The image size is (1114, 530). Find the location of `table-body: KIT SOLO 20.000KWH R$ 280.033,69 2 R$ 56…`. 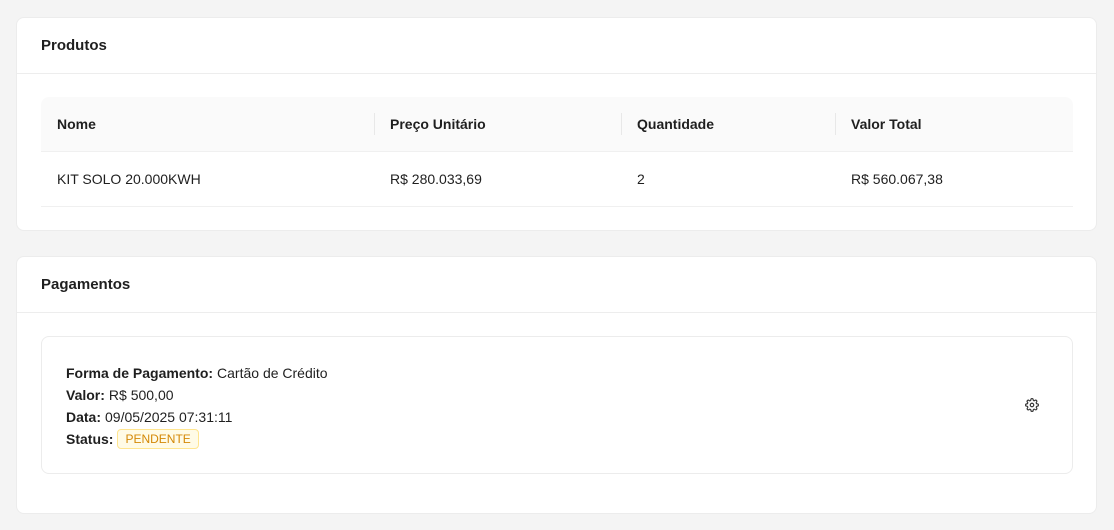

table-body: KIT SOLO 20.000KWH R$ 280.033,69 2 R$ 56… is located at coordinates (557, 179).